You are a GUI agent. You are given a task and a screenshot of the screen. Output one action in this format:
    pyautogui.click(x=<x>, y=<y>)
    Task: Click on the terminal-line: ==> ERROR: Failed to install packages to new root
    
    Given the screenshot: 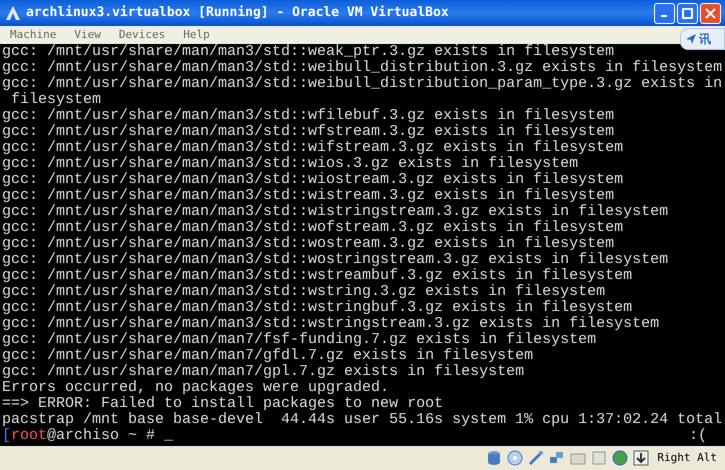 What is the action you would take?
    pyautogui.click(x=223, y=404)
    